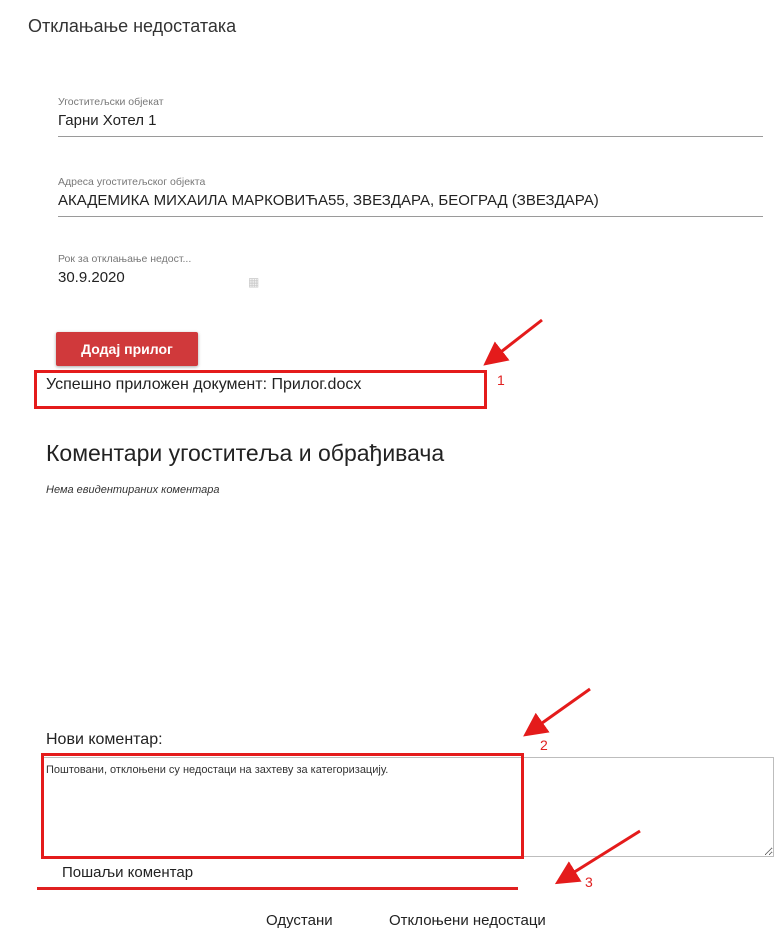 This screenshot has width=779, height=930. What do you see at coordinates (562, 601) in the screenshot?
I see `annotation-arrows` at bounding box center [562, 601].